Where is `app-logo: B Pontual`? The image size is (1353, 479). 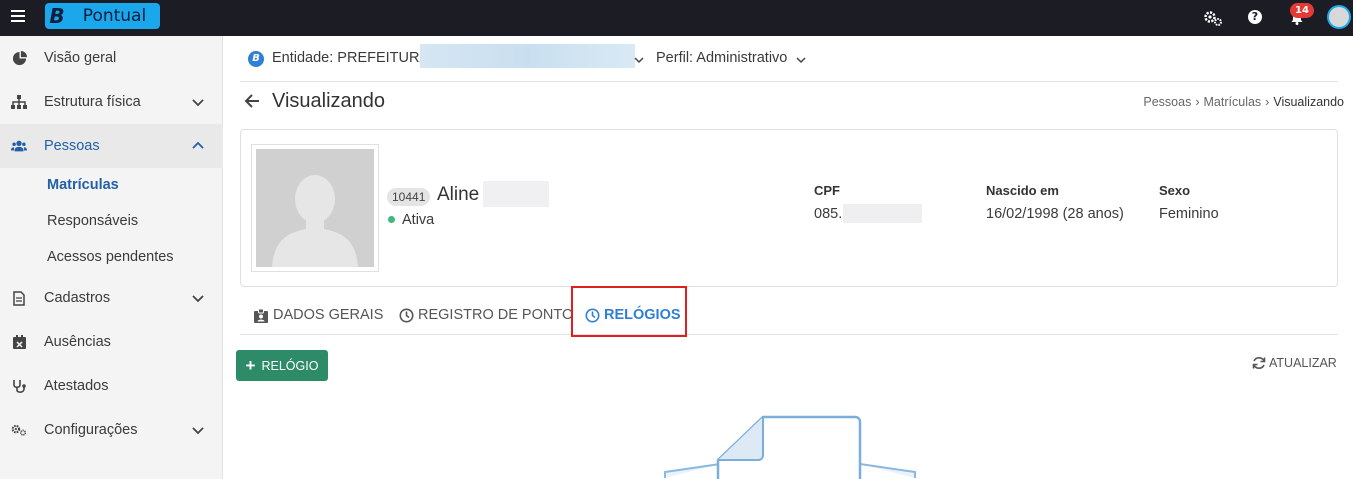
app-logo: B Pontual is located at coordinates (102, 16).